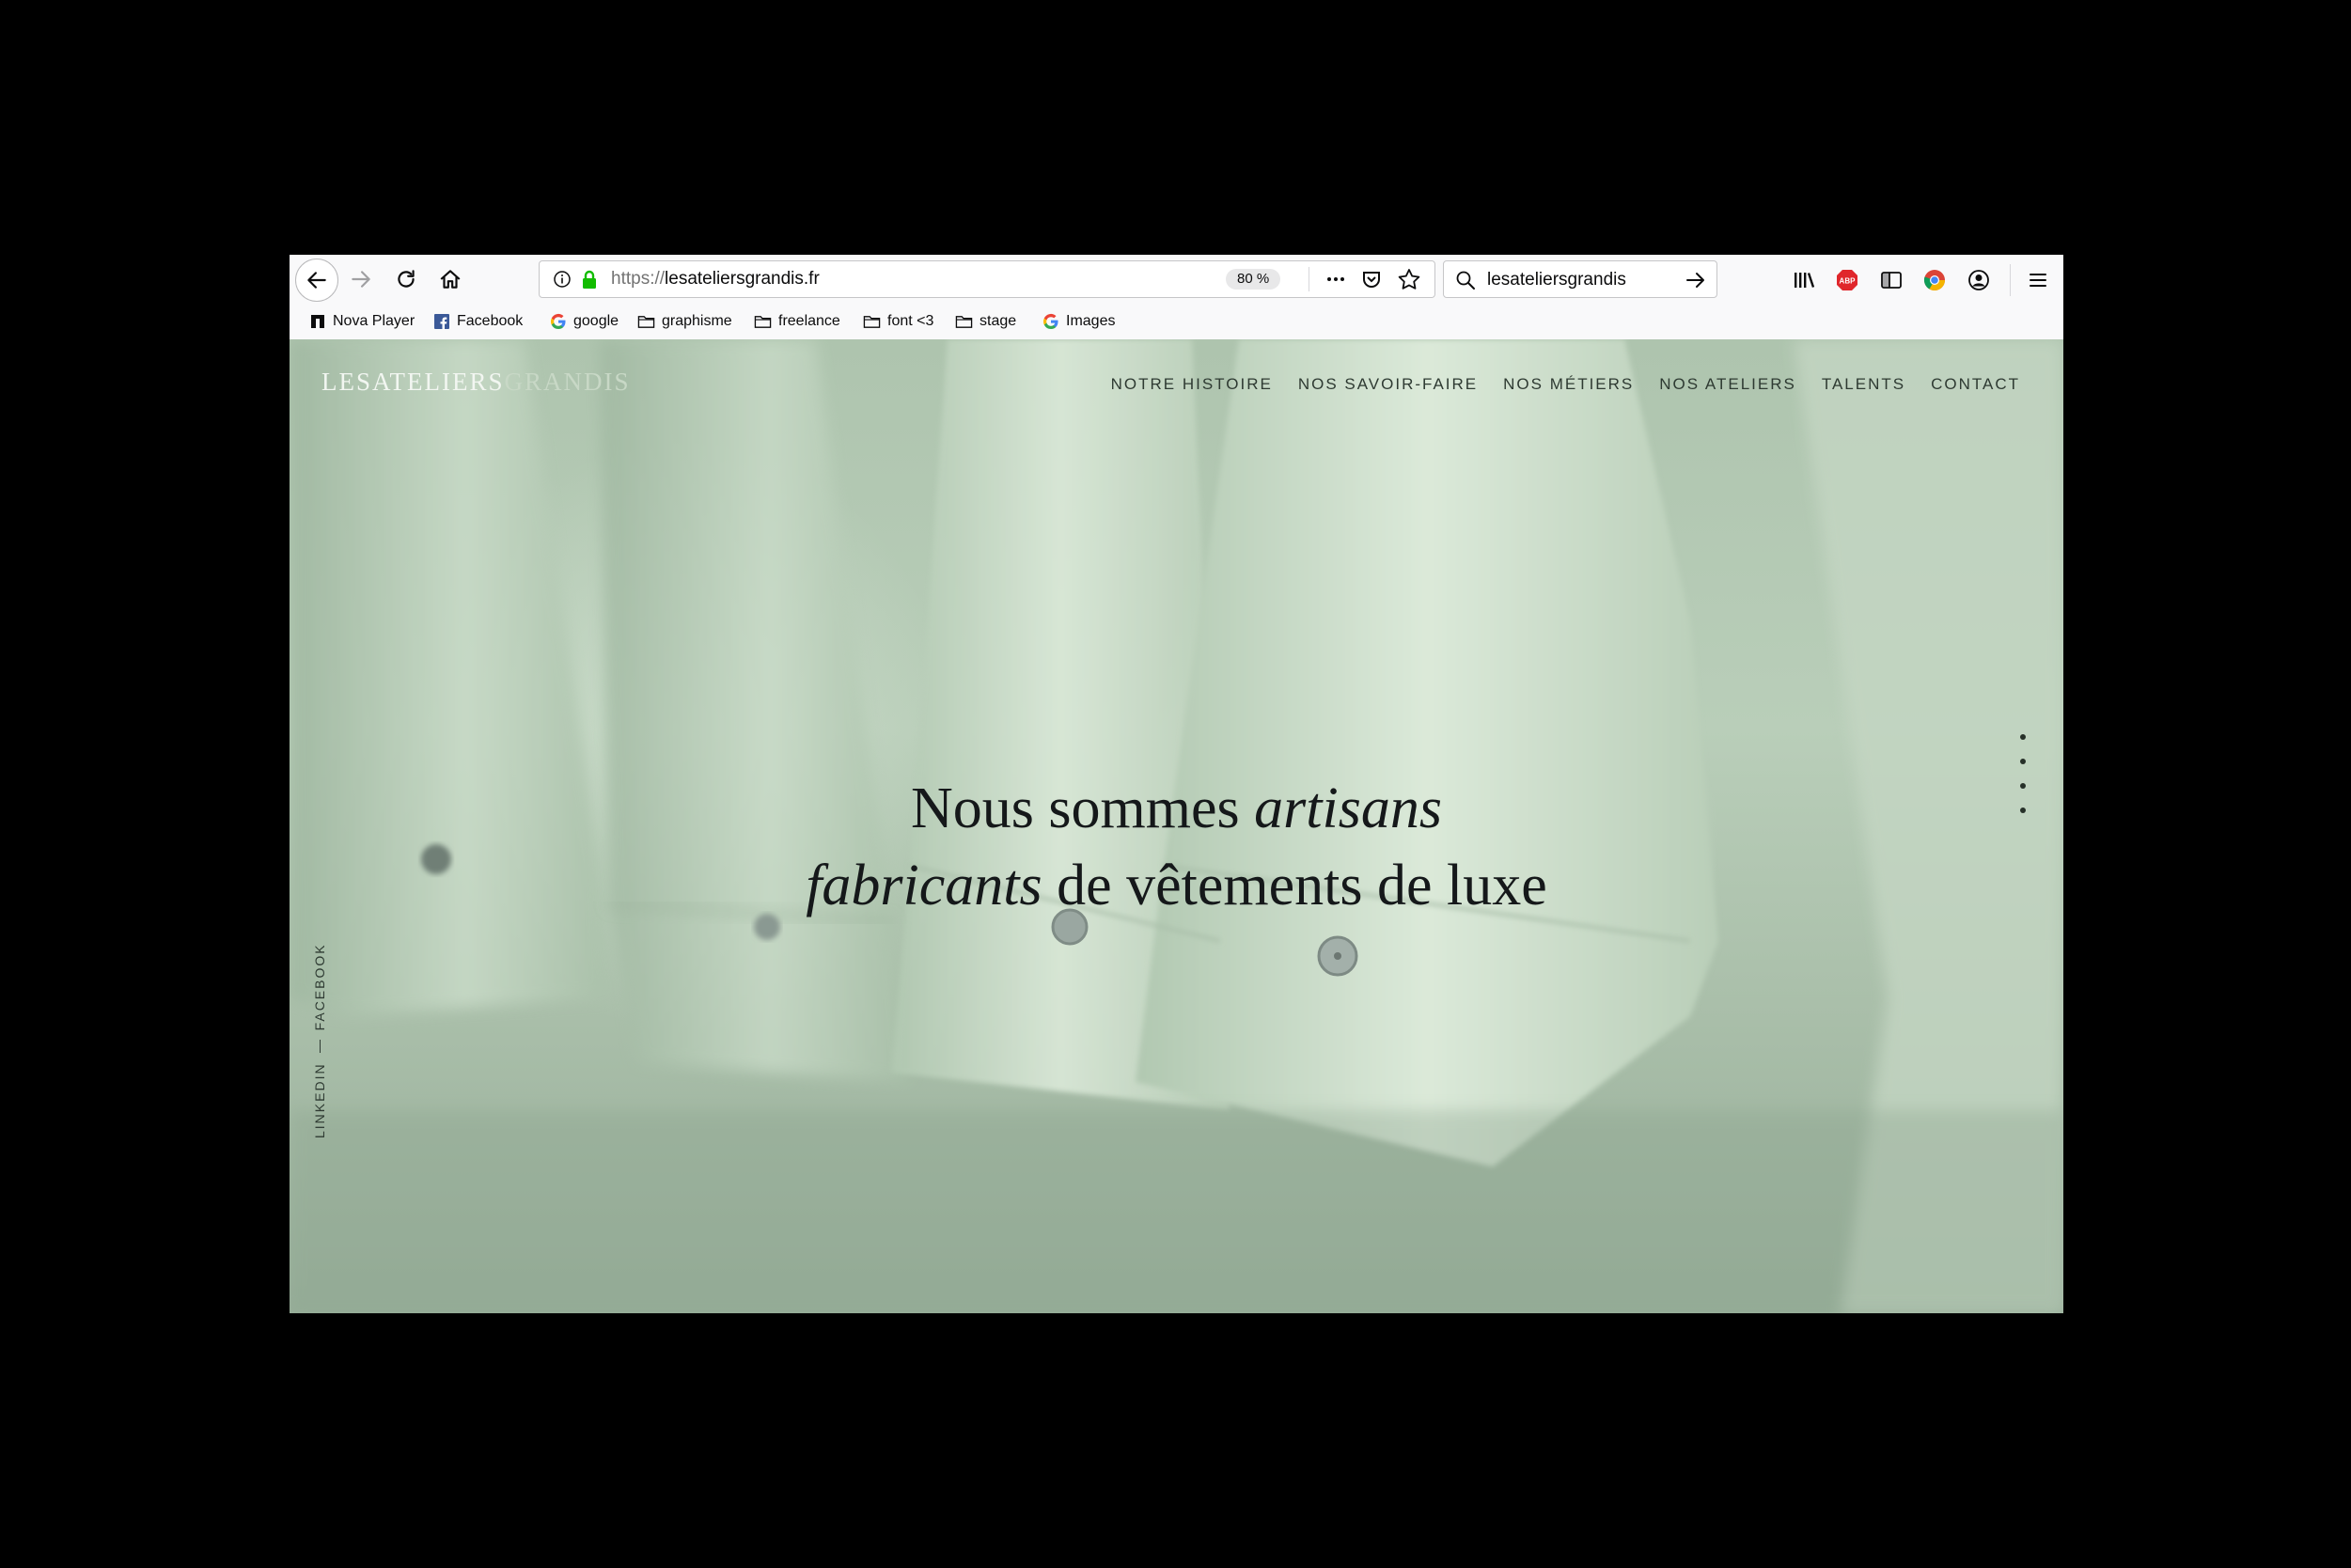 The height and width of the screenshot is (1568, 2351). I want to click on reload-button, so click(406, 279).